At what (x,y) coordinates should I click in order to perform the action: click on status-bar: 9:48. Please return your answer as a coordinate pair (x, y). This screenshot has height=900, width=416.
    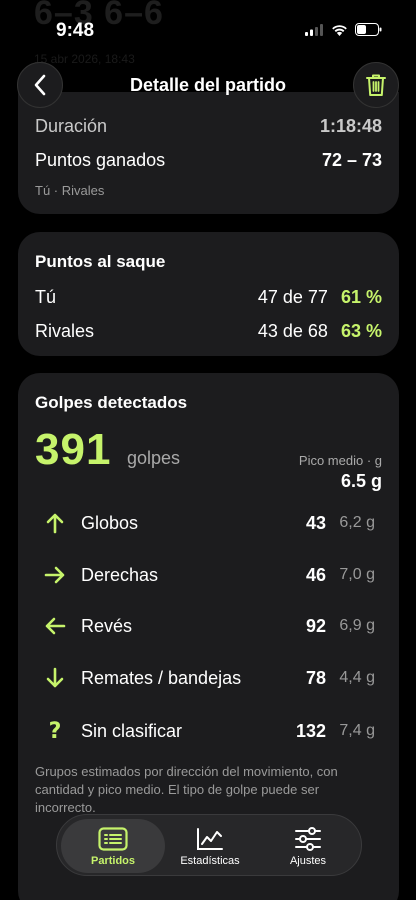
    Looking at the image, I should click on (208, 30).